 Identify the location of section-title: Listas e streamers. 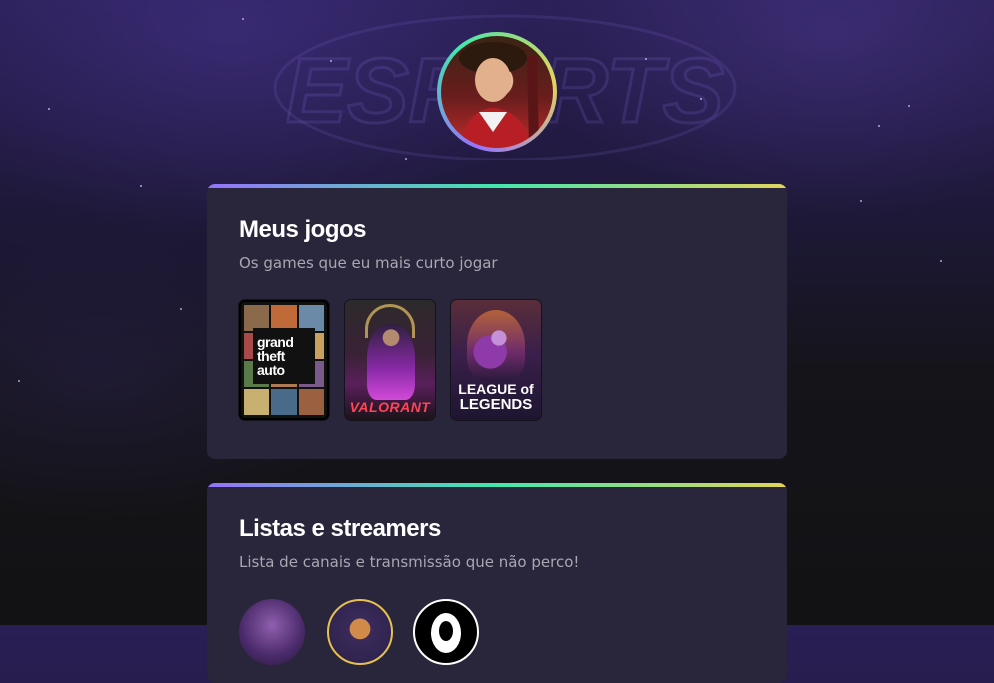
(340, 528).